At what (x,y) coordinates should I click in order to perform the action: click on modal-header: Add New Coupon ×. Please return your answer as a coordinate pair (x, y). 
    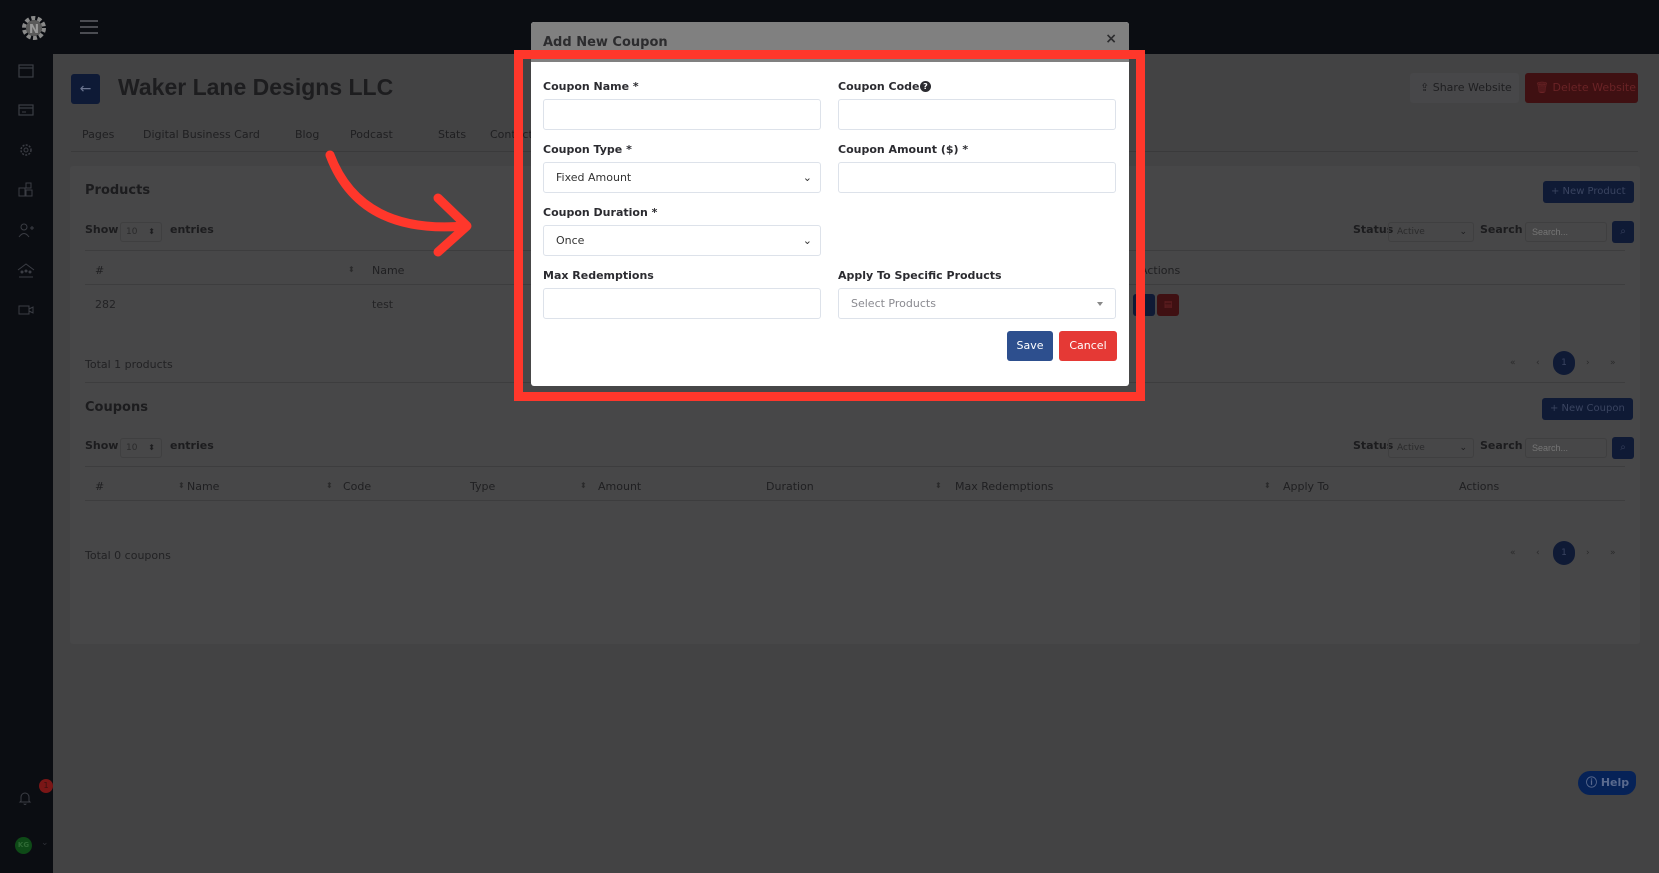
    Looking at the image, I should click on (830, 42).